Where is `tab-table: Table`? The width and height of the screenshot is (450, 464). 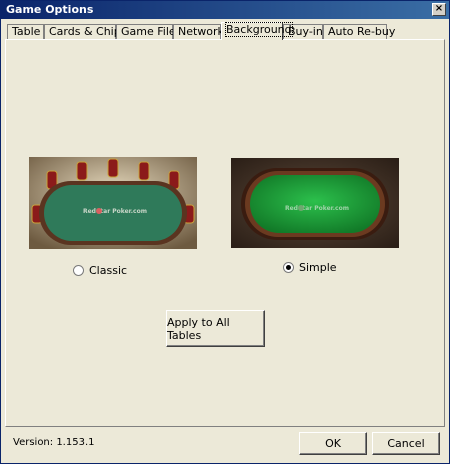 tab-table: Table is located at coordinates (25, 32).